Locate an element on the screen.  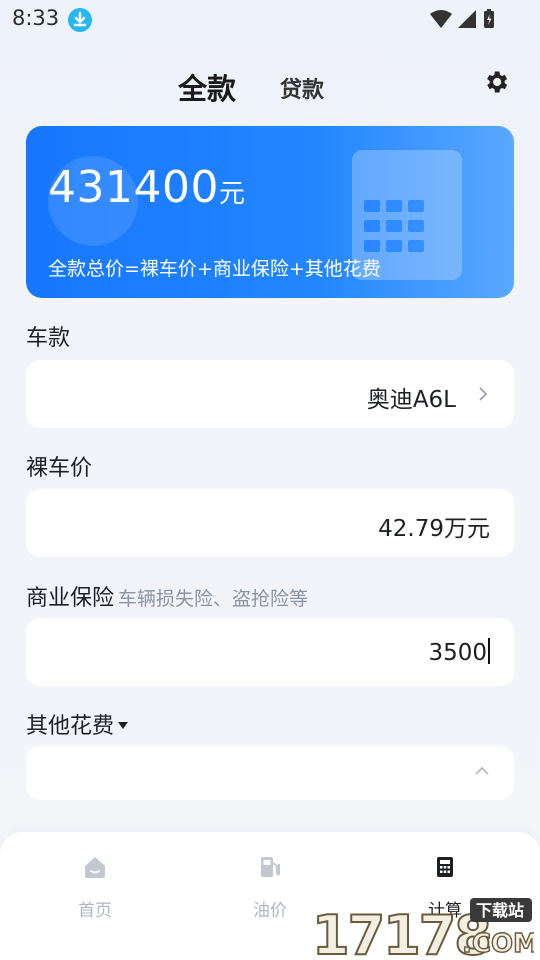
insurance-label: 商业保险 车辆损失险、盗抢险等 is located at coordinates (167, 596).